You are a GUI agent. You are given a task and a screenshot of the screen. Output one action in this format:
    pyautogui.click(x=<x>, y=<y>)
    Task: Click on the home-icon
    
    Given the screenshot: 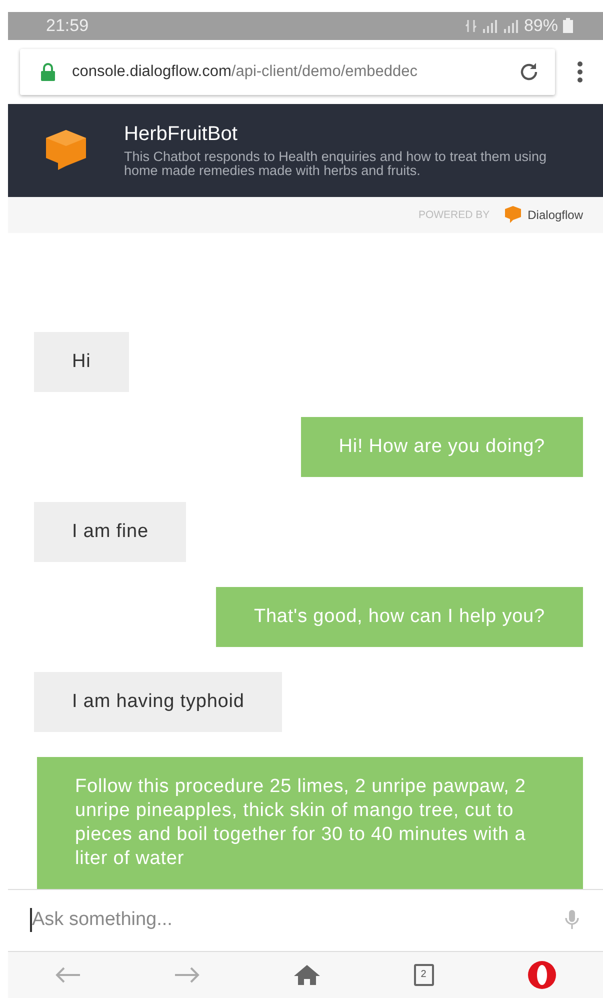 What is the action you would take?
    pyautogui.click(x=306, y=975)
    